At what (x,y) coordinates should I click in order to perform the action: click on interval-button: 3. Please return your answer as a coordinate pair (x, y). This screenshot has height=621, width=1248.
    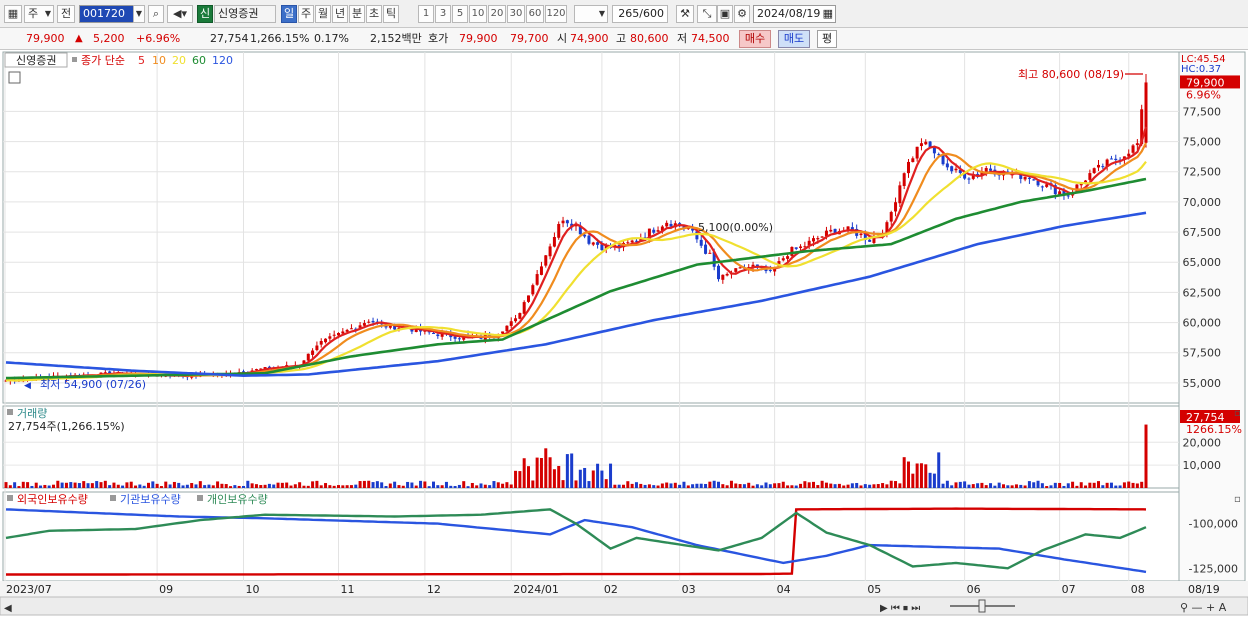
    Looking at the image, I should click on (443, 14).